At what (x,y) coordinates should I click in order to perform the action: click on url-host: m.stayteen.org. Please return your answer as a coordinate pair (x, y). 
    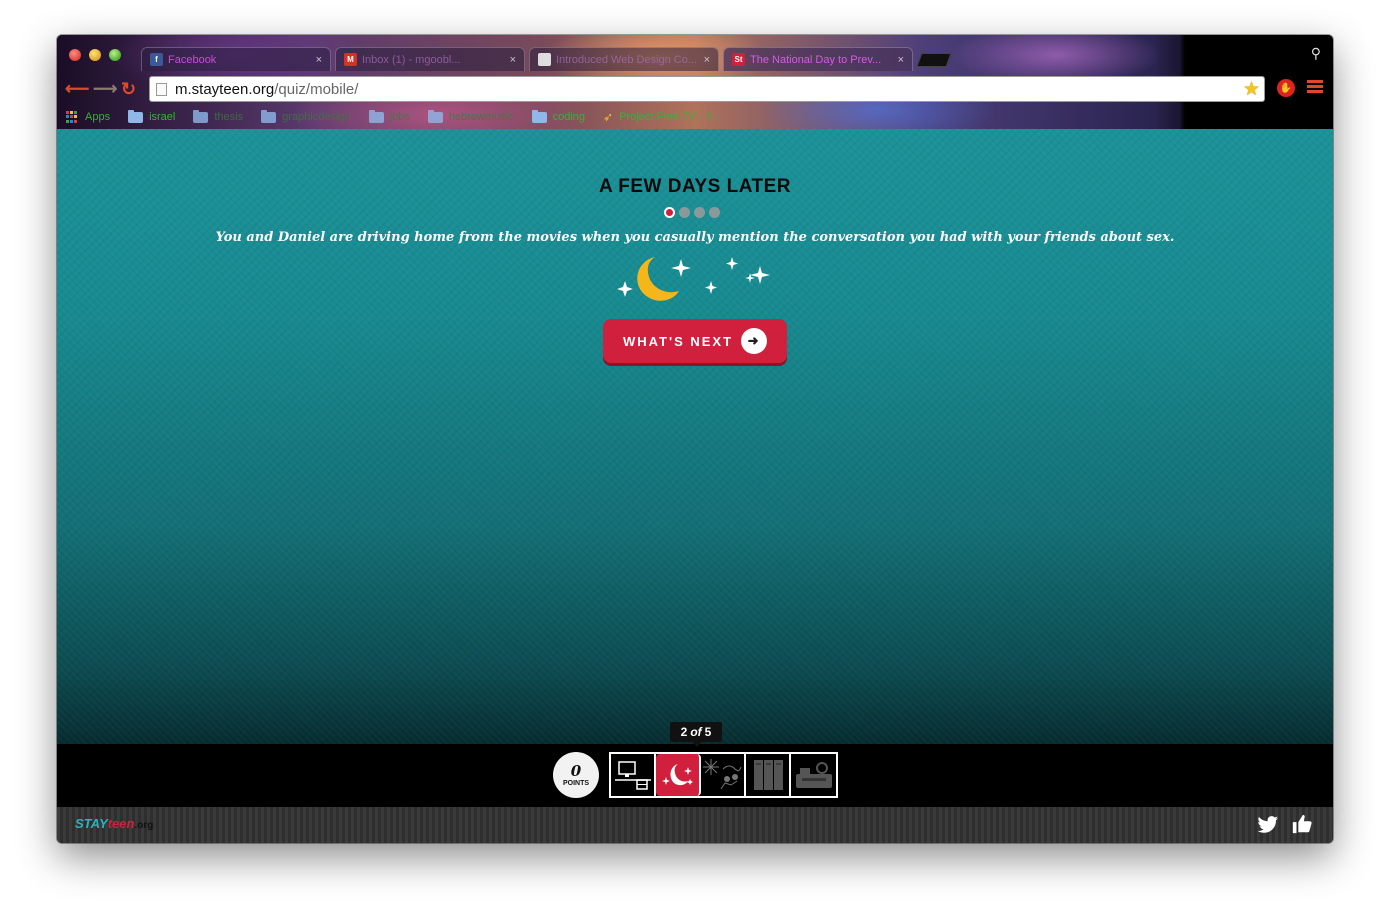
    Looking at the image, I should click on (225, 89).